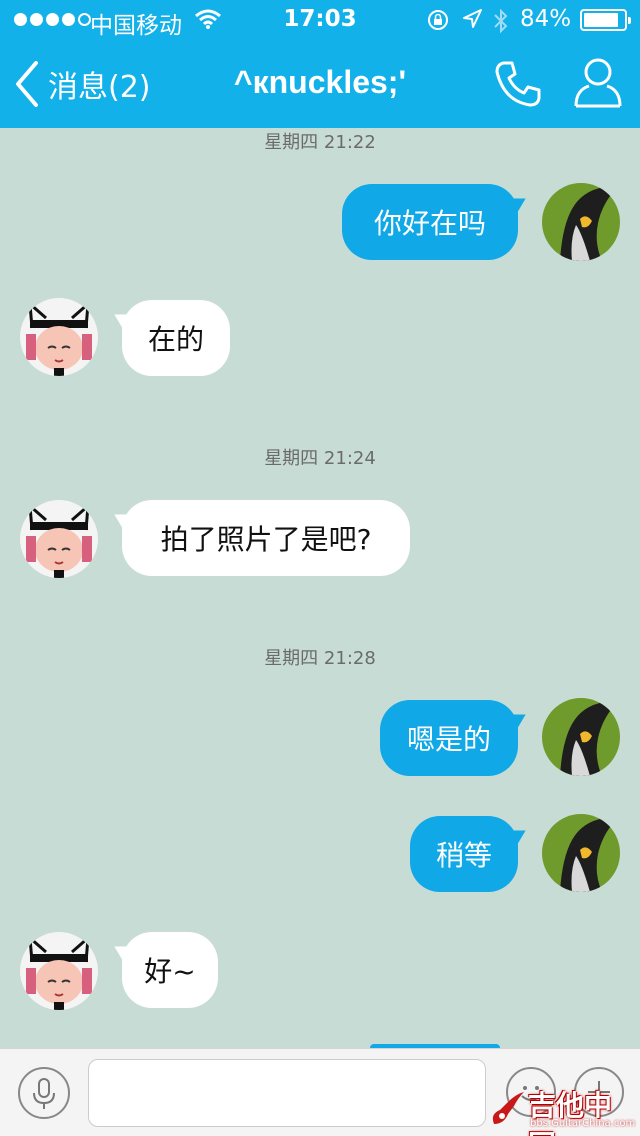 The height and width of the screenshot is (1136, 640). Describe the element at coordinates (320, 658) in the screenshot. I see `timestamp: 星期四 21:28` at that location.